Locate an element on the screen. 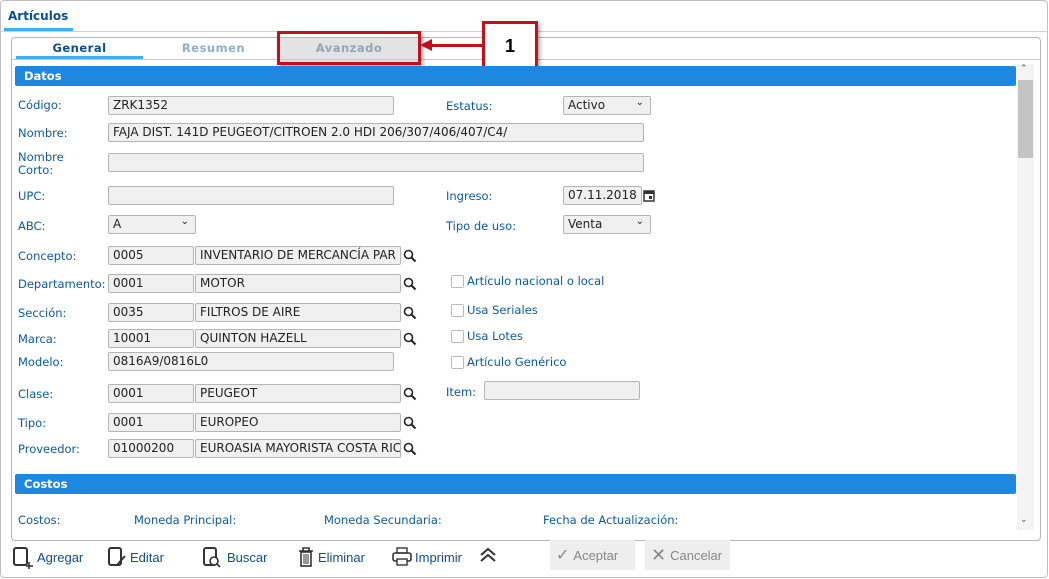 Image resolution: width=1049 pixels, height=579 pixels. callout-number: 1 is located at coordinates (510, 46).